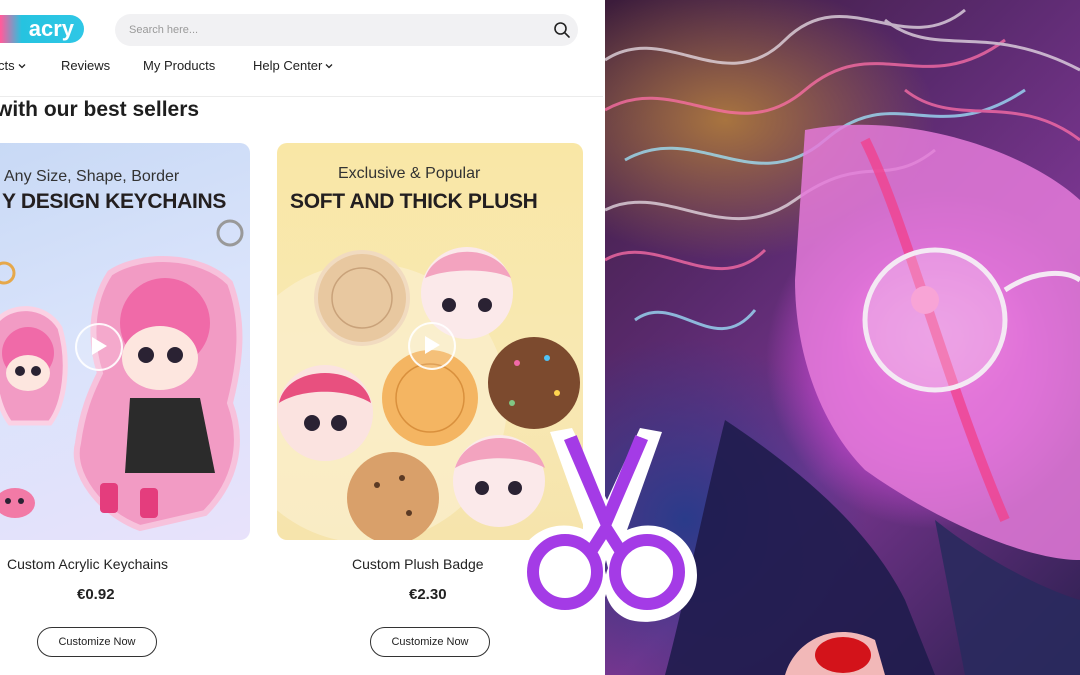 The image size is (1080, 675). I want to click on section-title: with our best sellers, so click(100, 109).